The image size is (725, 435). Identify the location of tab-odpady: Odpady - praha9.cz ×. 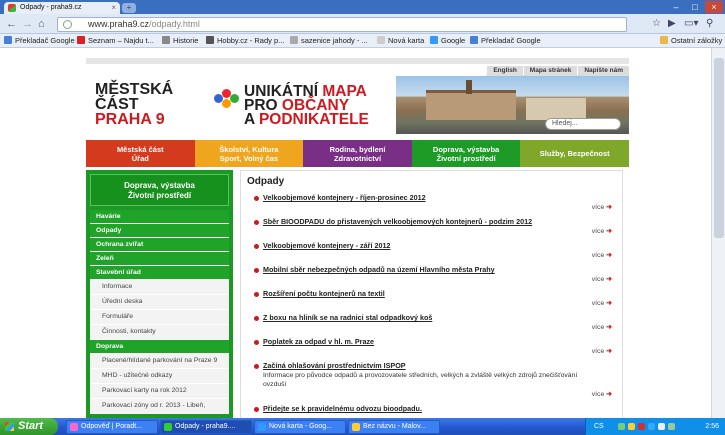
(62, 8).